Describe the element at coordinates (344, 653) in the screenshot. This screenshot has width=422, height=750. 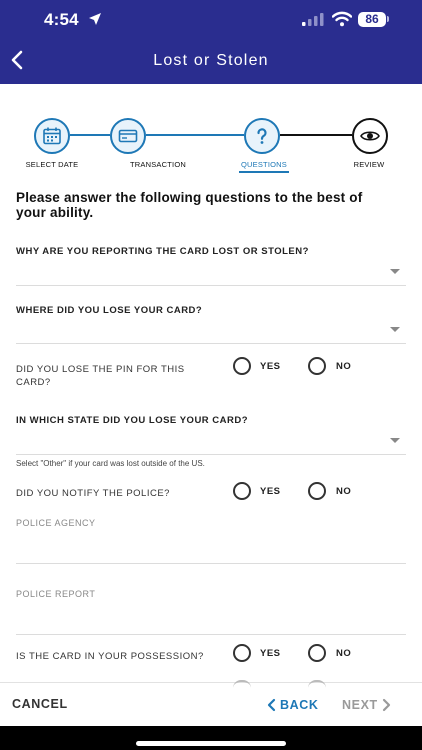
I see `possession-no-label: NO` at that location.